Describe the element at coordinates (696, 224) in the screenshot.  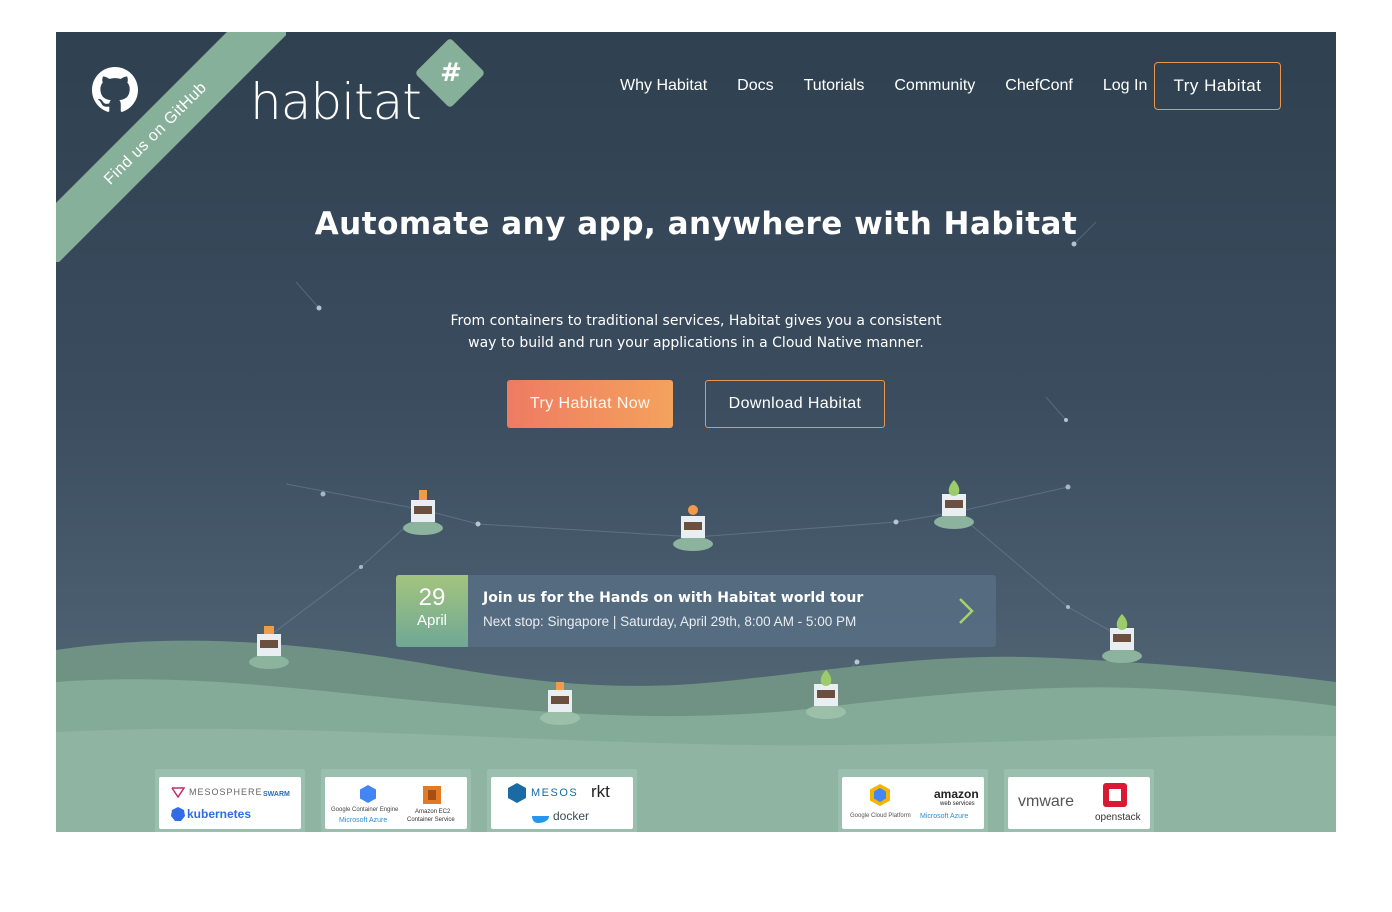
I see `hero-headline: Automate any app, anywhere with Habitat` at that location.